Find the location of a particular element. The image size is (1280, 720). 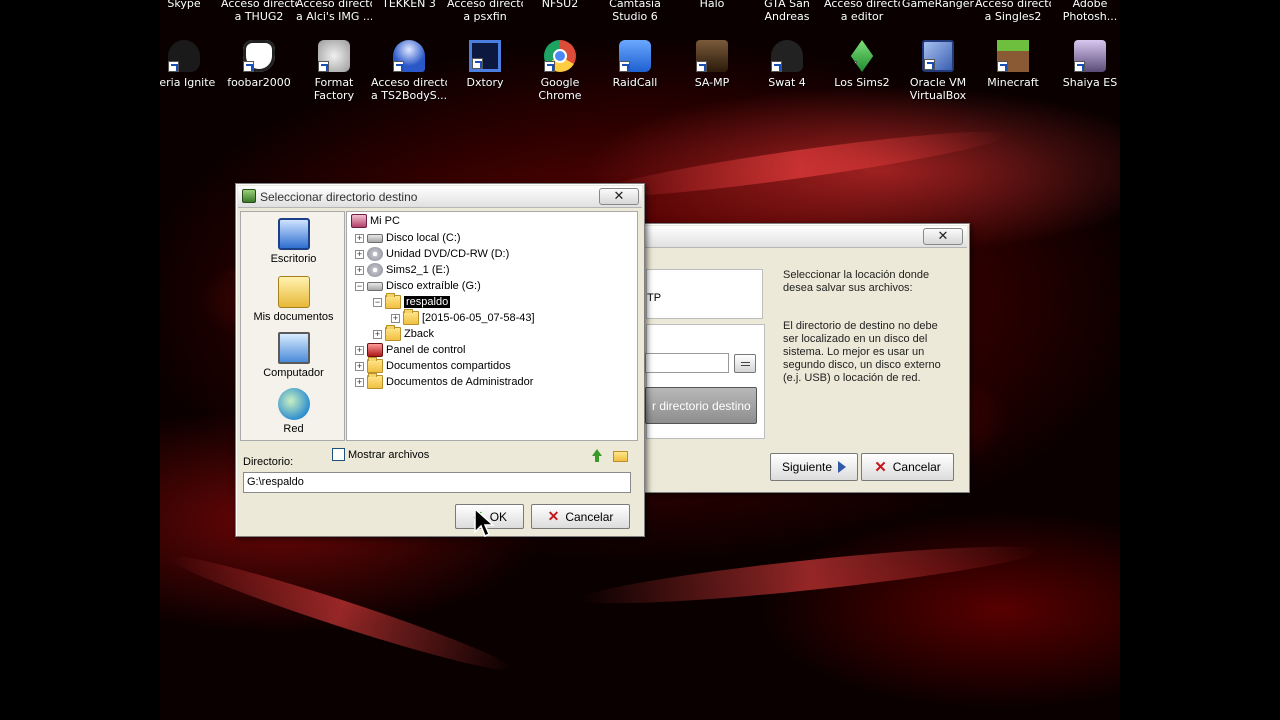

tree-node-disco-c: + Disco local (C:) is located at coordinates (408, 238).